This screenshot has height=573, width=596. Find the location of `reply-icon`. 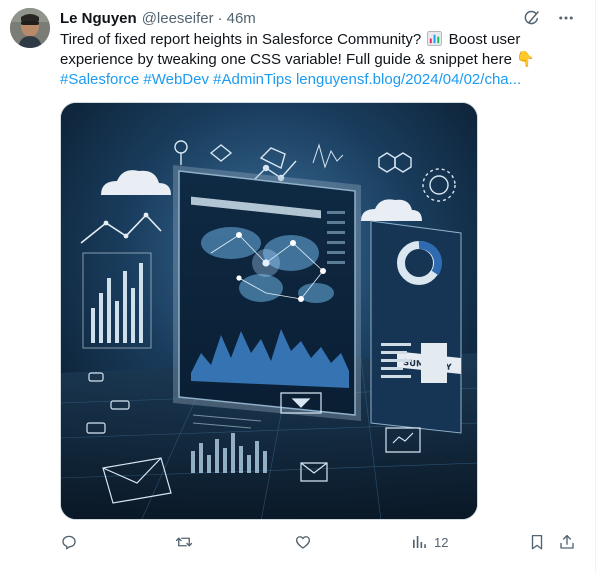

reply-icon is located at coordinates (69, 542).